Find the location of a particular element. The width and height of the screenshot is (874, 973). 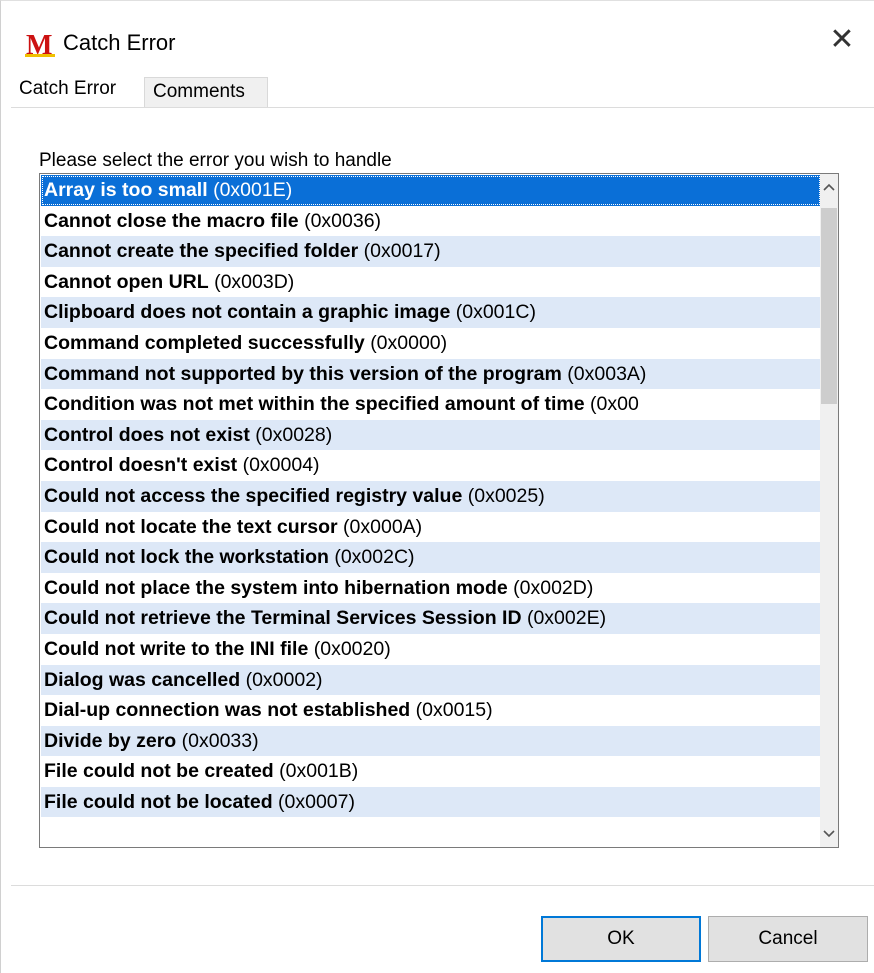

error-name: Cannot create the specified folder is located at coordinates (201, 251).